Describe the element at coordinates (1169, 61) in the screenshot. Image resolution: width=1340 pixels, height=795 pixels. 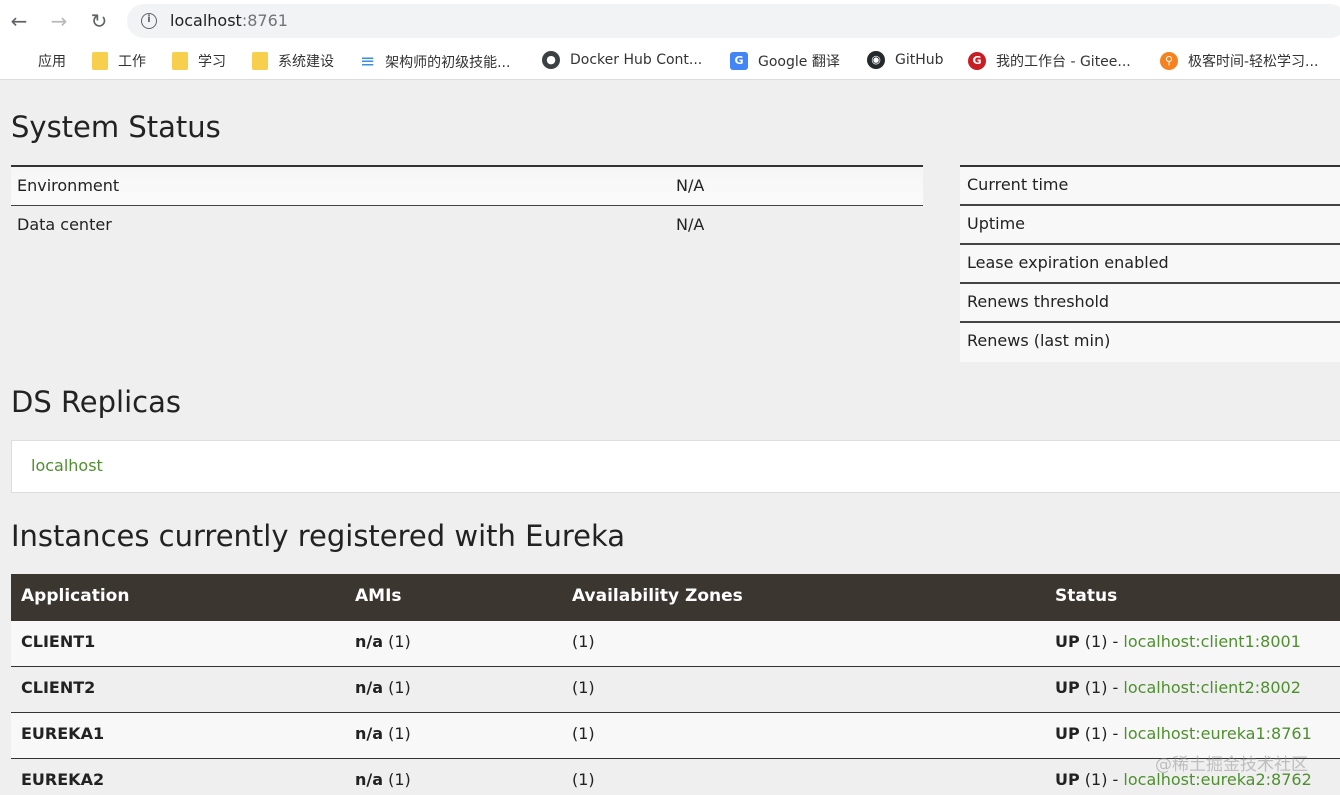
I see `geektime-icon: ⚲` at that location.